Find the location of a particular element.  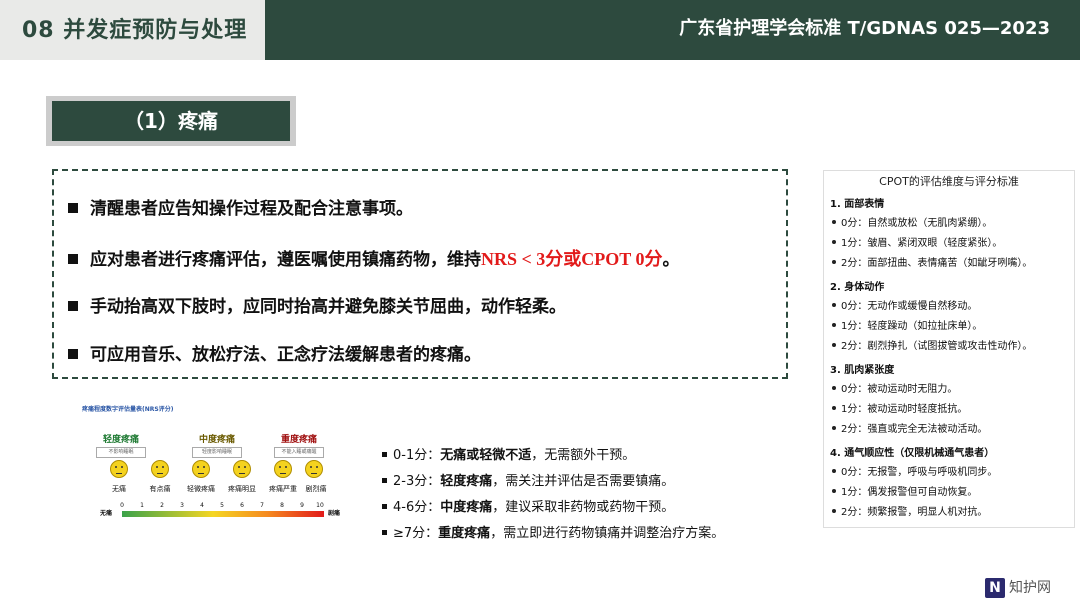

scale-max-label: 剧痛 is located at coordinates (334, 513).